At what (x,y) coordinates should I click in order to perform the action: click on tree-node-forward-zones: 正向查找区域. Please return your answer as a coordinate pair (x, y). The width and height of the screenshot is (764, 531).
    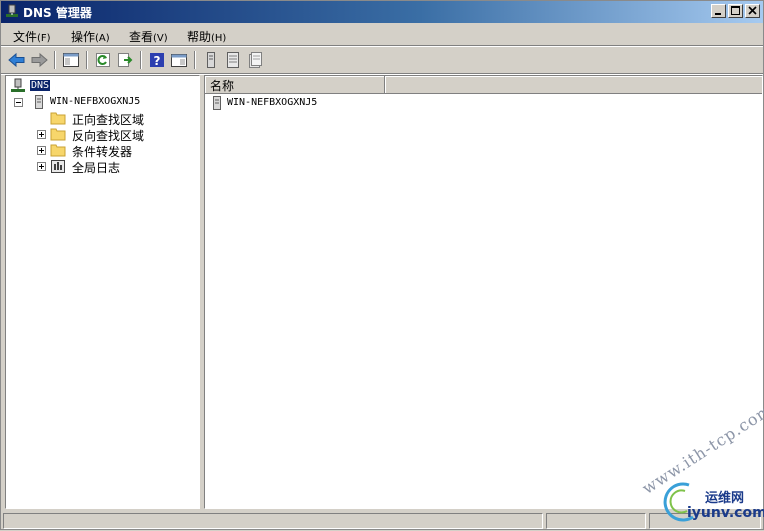
    Looking at the image, I should click on (100, 118).